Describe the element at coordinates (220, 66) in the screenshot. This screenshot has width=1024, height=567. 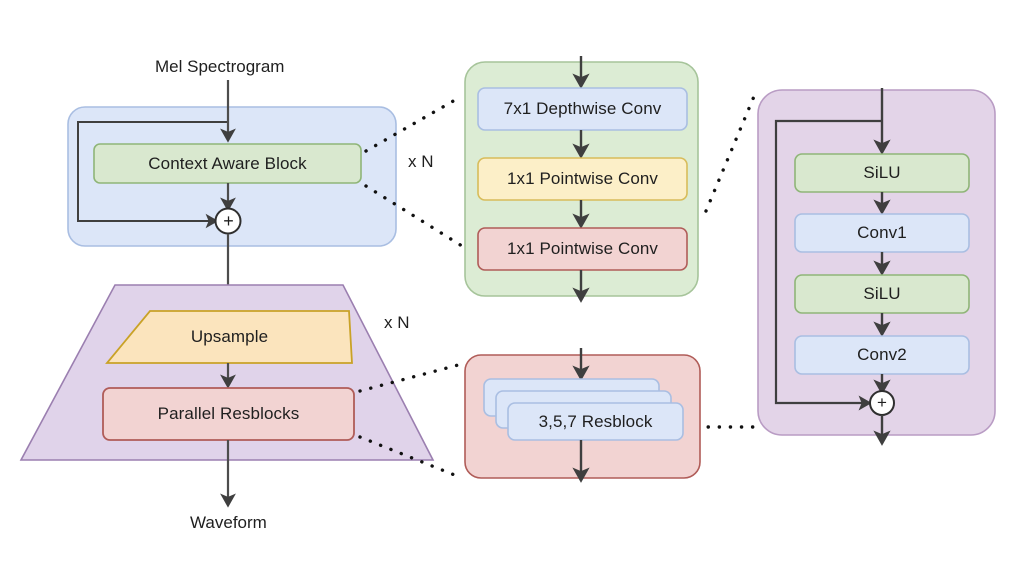
I see `input-label: Mel Spectrogram` at that location.